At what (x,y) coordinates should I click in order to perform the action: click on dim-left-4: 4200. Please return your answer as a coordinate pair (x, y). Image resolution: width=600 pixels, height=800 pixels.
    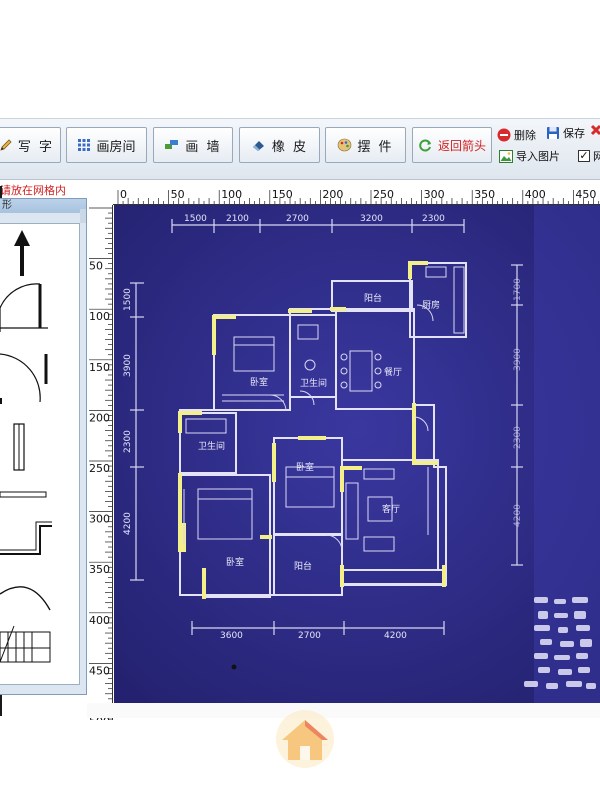
    Looking at the image, I should click on (128, 523).